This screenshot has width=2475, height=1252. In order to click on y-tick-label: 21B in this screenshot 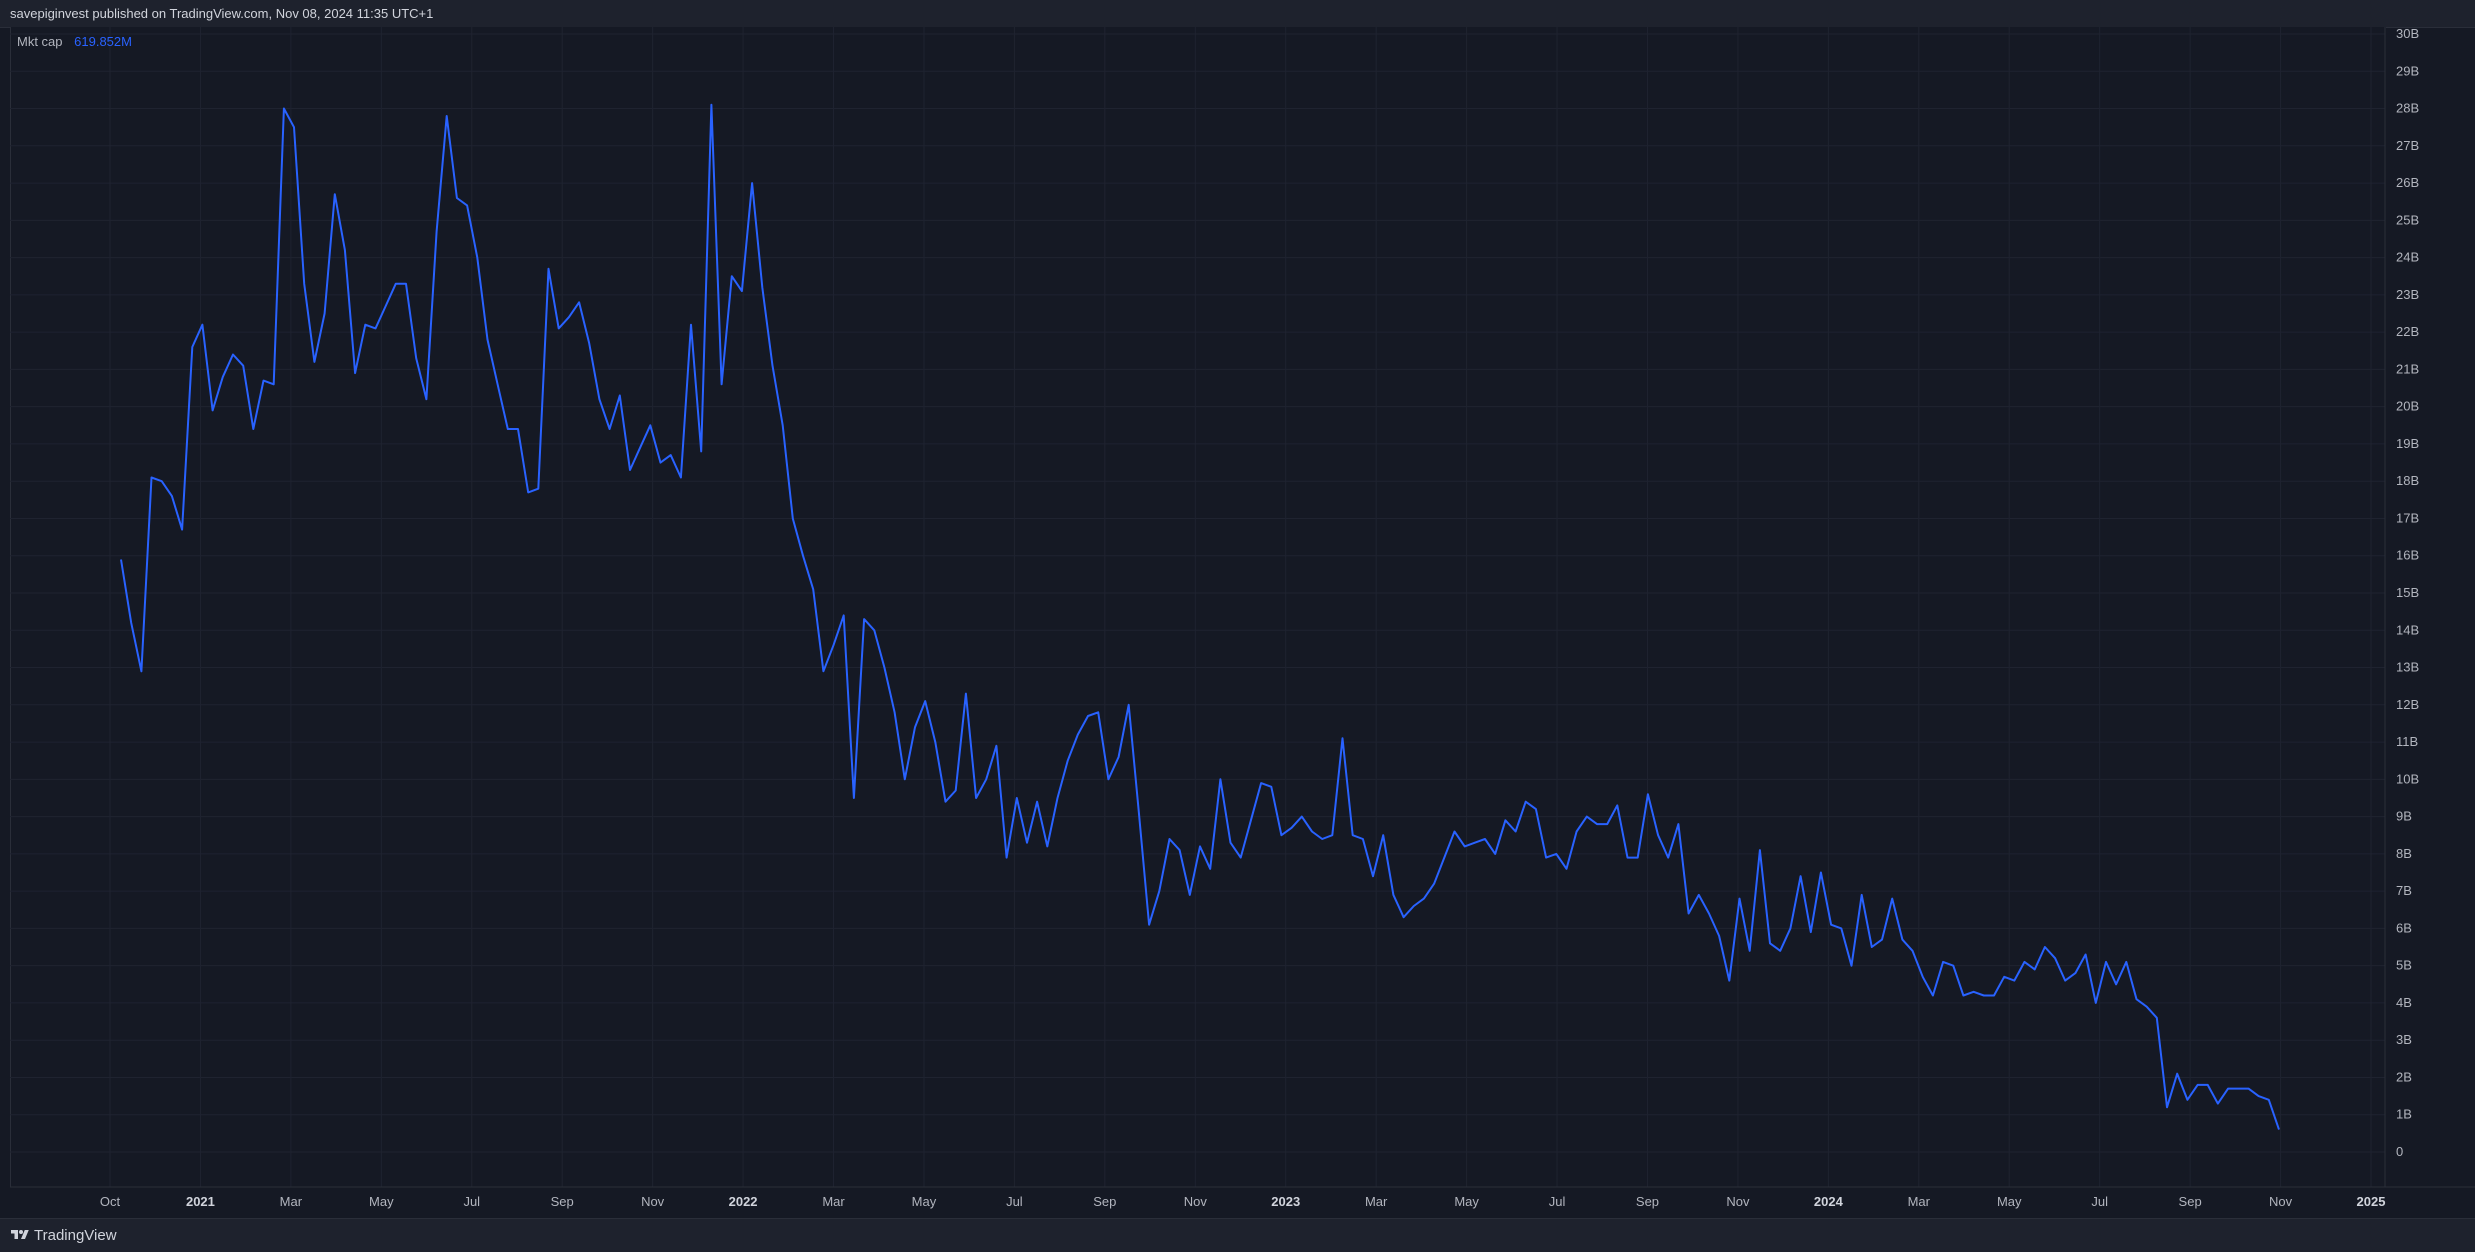, I will do `click(2407, 368)`.